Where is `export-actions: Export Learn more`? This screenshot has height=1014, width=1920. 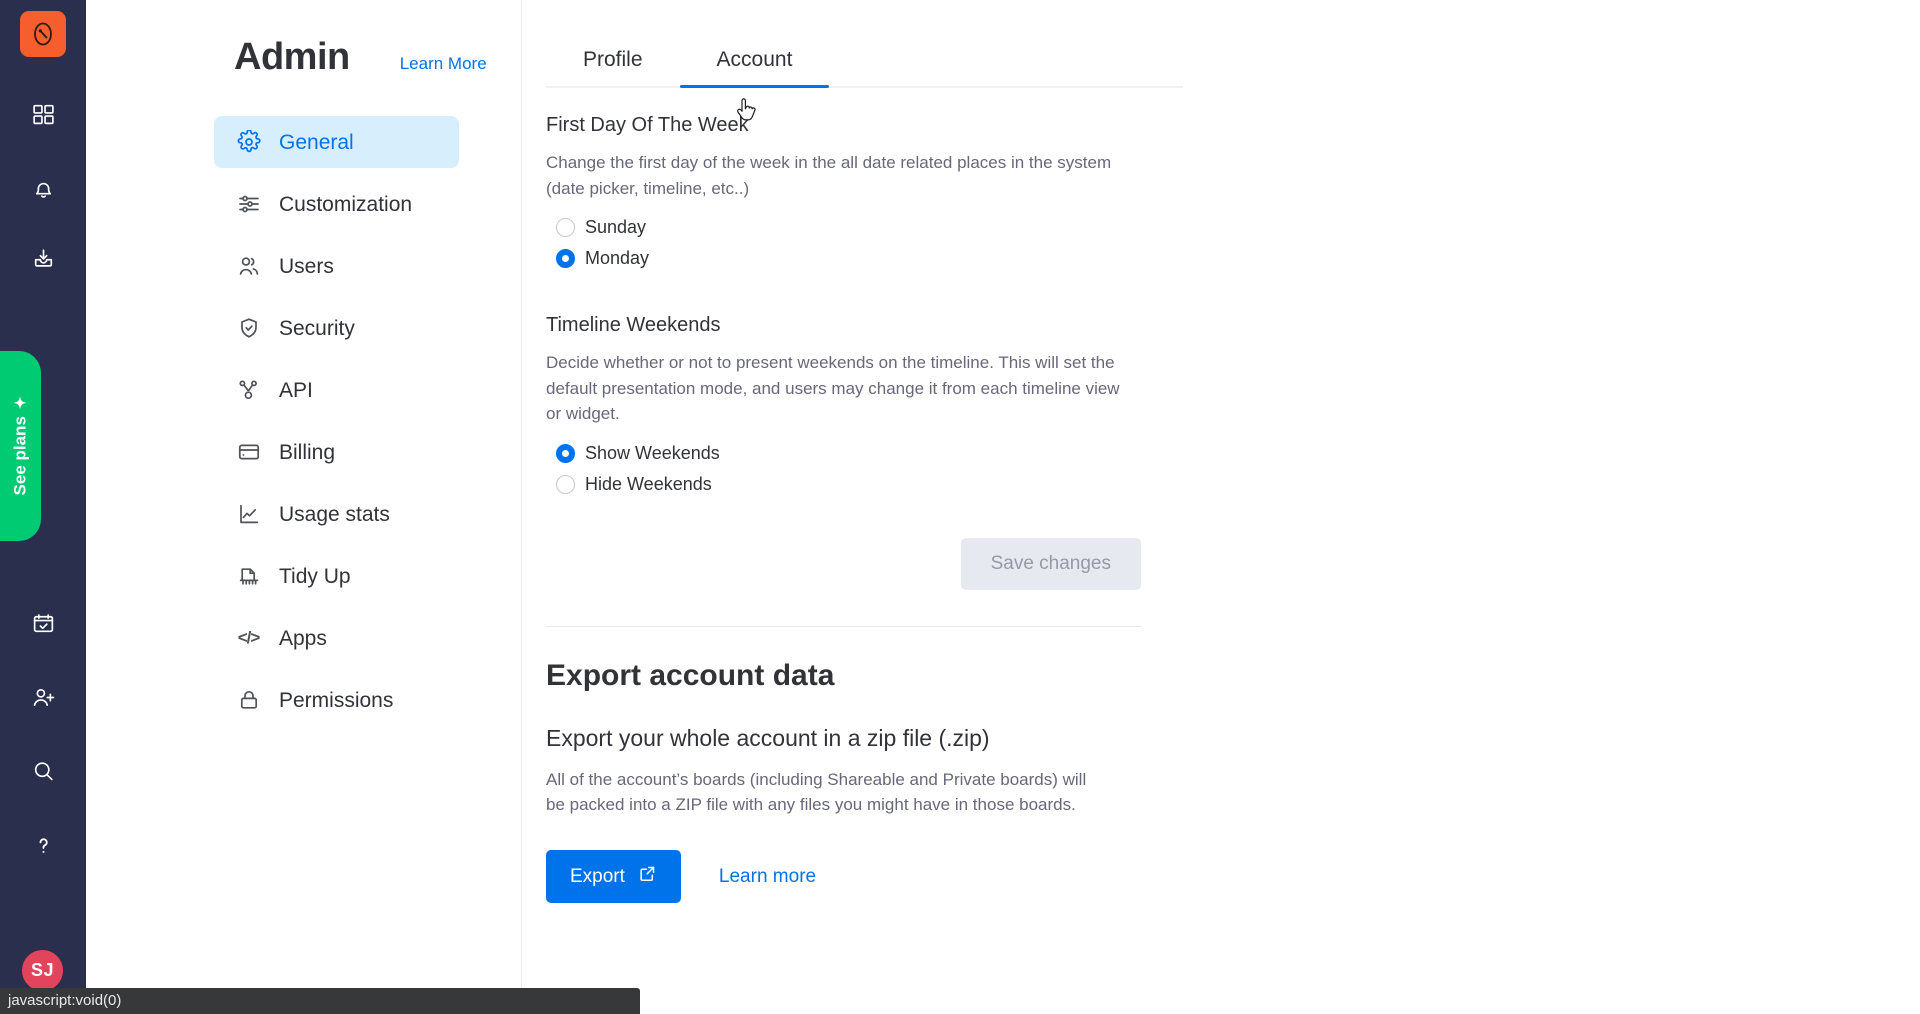
export-actions: Export Learn more is located at coordinates (864, 877).